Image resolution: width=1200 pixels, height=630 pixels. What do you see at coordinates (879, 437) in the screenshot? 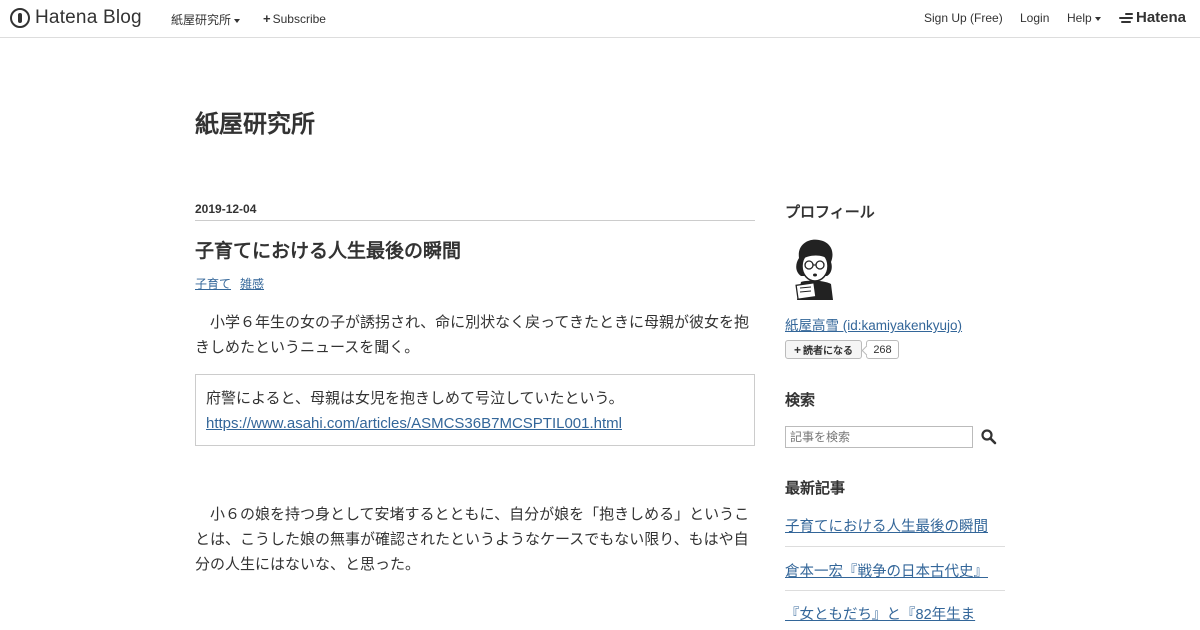
I see `search-input` at bounding box center [879, 437].